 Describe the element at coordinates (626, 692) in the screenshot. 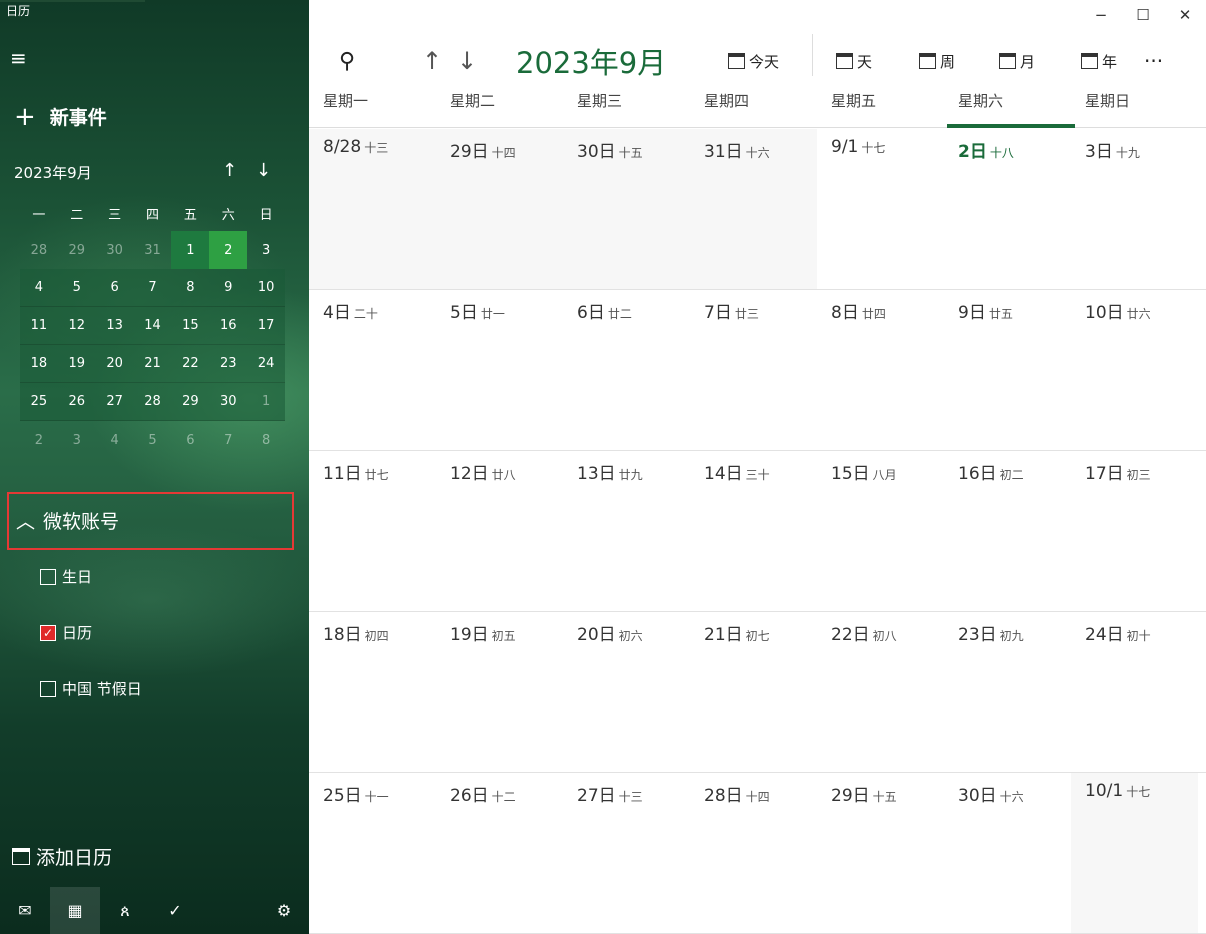

I see `day-cell: 20日 初六` at that location.